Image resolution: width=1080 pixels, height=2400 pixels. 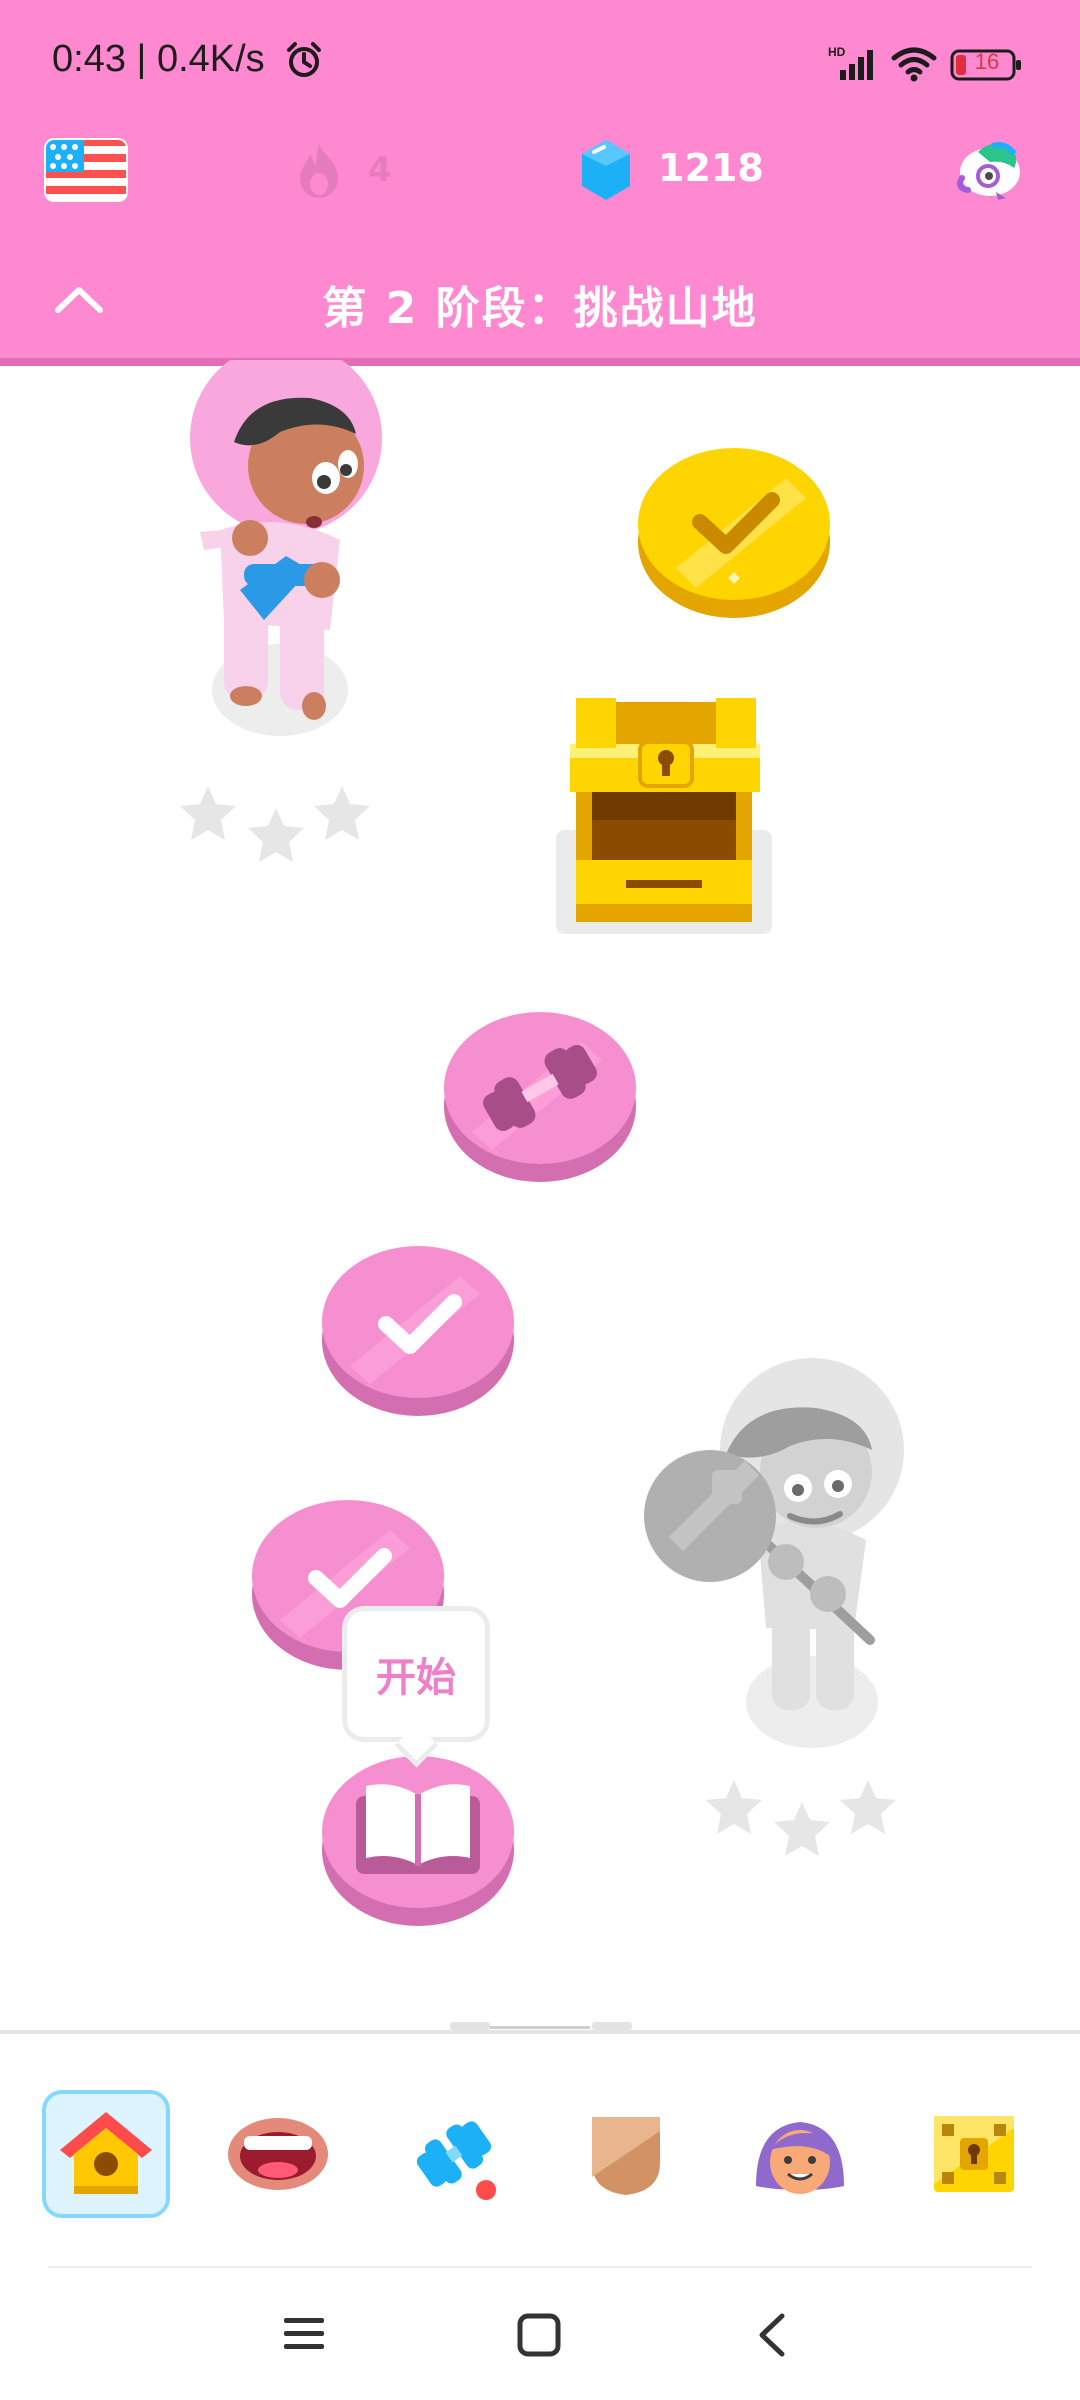 I want to click on nav-home, so click(x=106, y=2154).